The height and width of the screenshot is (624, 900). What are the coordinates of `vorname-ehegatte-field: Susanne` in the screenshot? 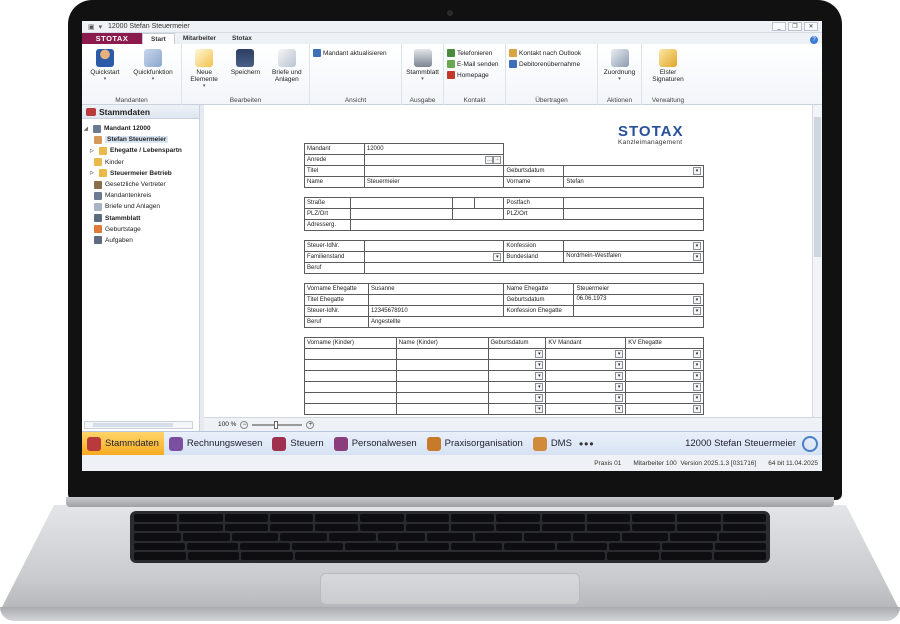 It's located at (436, 289).